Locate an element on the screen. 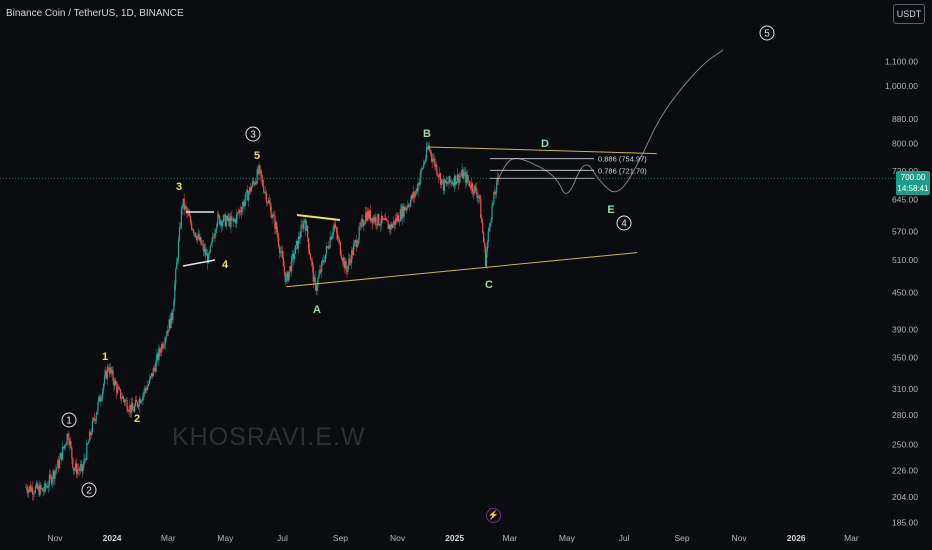 This screenshot has width=932, height=550. symbol-title: Binance Coin / TetherUS, 1D, BINANCE is located at coordinates (95, 13).